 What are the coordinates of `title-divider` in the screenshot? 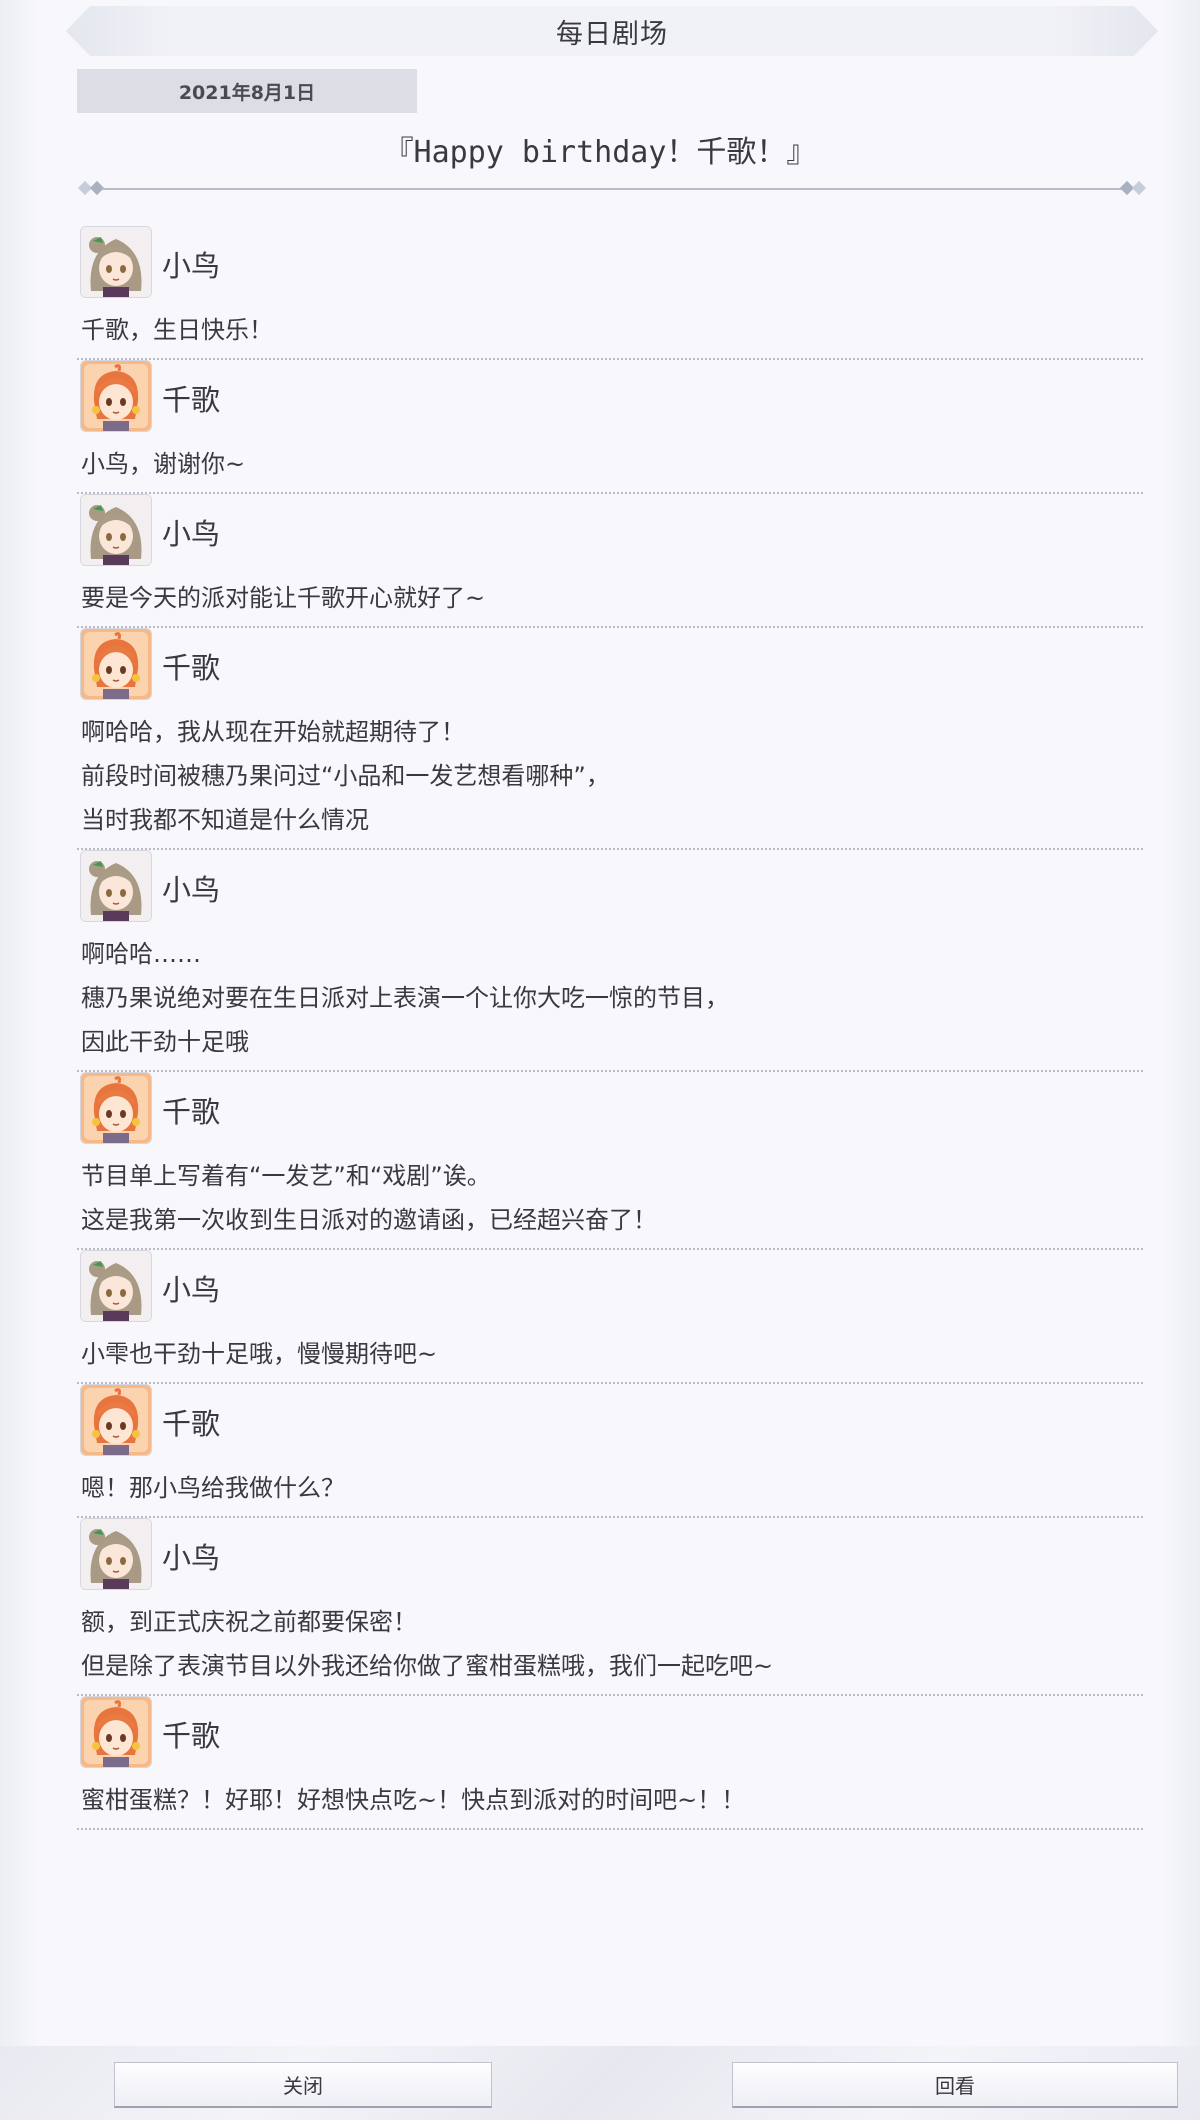 It's located at (612, 188).